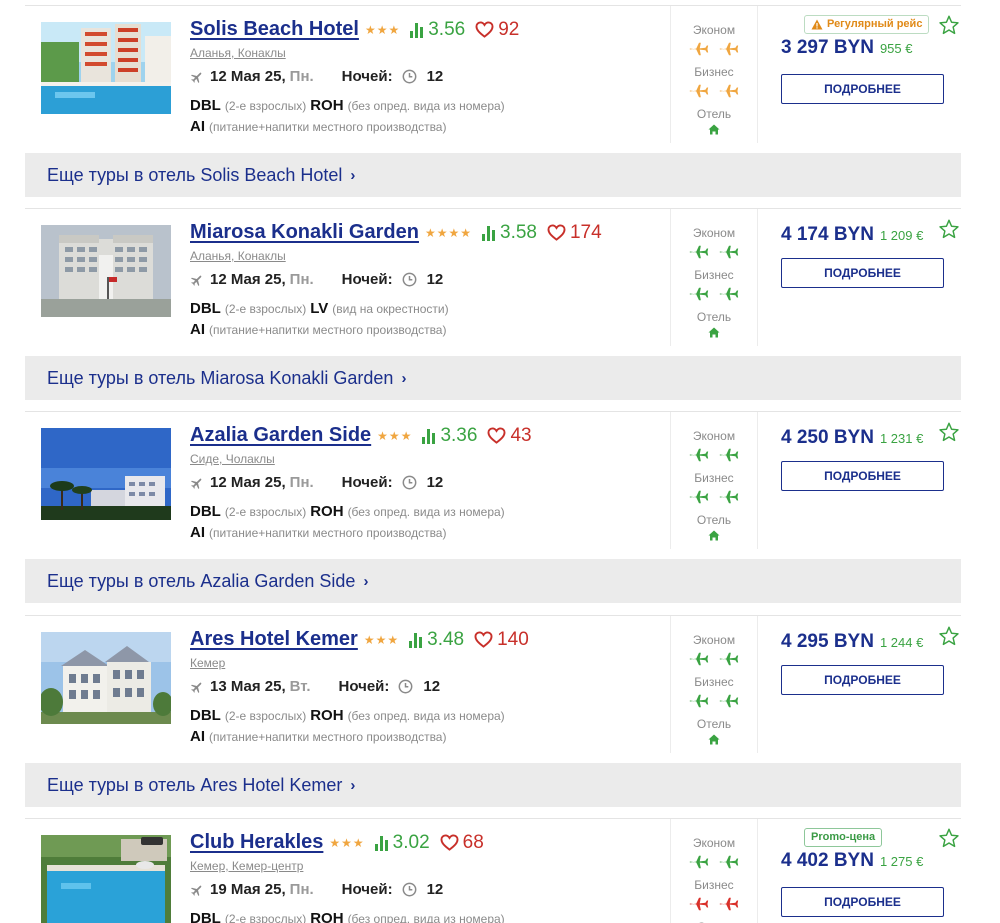 This screenshot has width=1000, height=923. I want to click on more-tours-link: Еще туры в отель Miarosa Konakli Garden ›, so click(493, 378).